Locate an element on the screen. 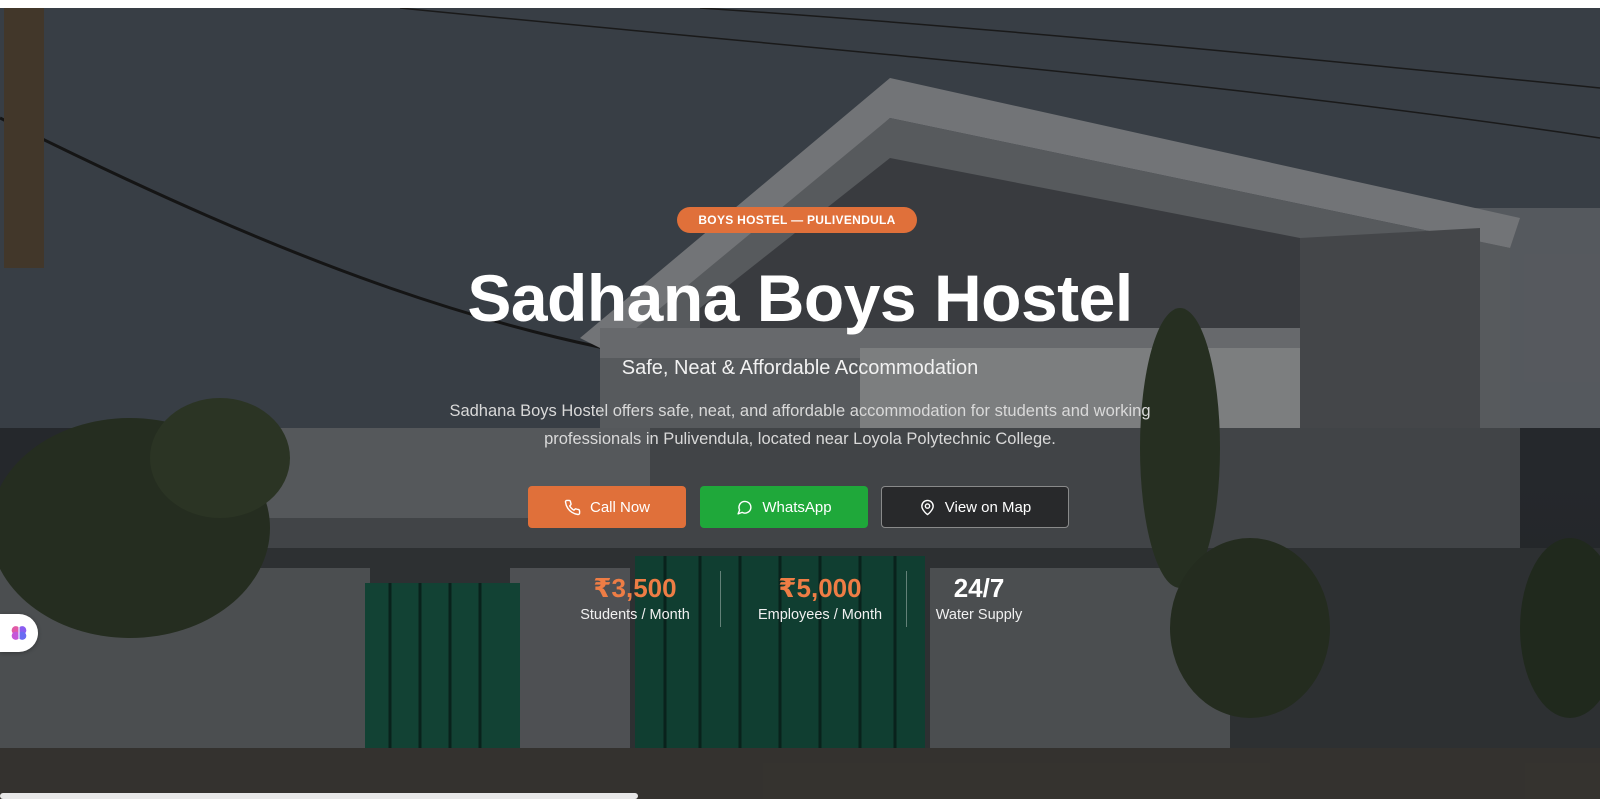  call-now-button: Call Now is located at coordinates (607, 507).